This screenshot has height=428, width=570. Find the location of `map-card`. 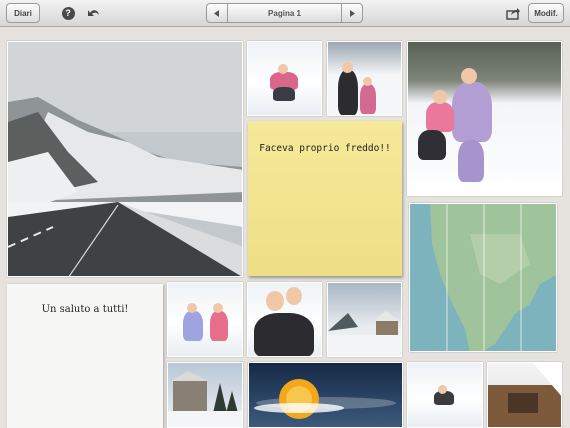

map-card is located at coordinates (483, 277).